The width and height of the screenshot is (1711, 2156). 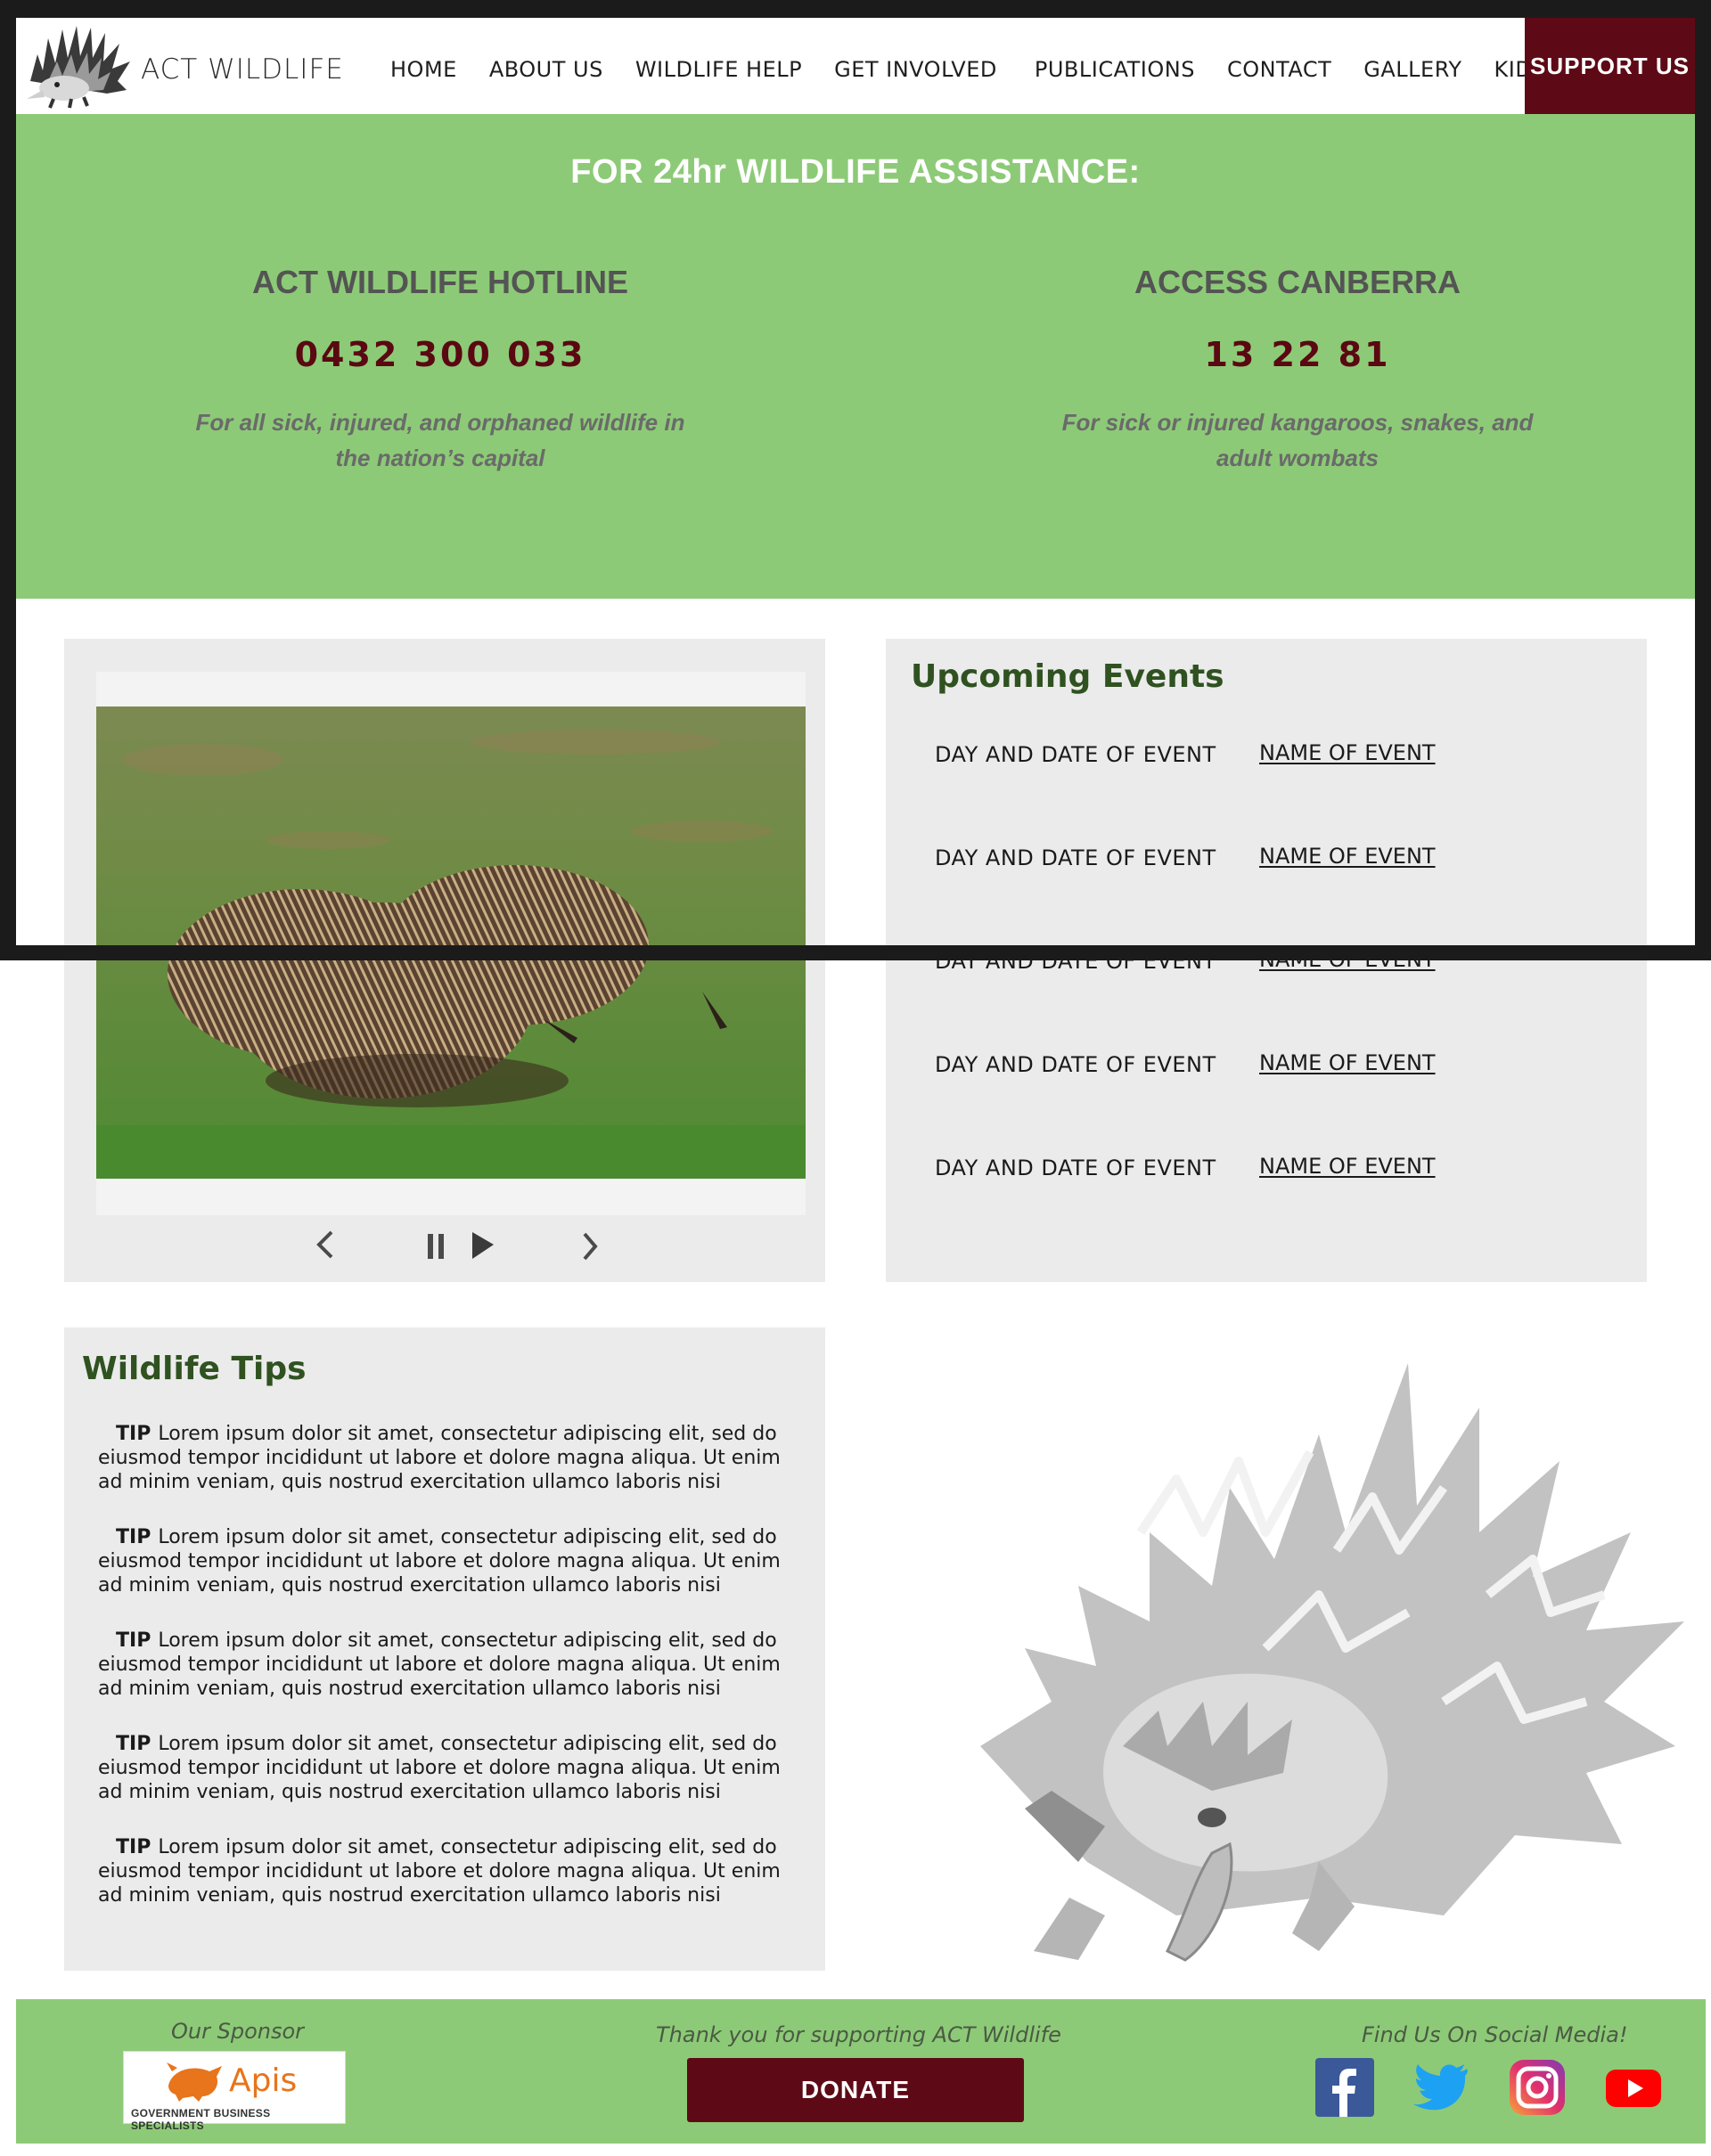 I want to click on thanks-caption: Thank you for supporting ACT Wildlife, so click(x=858, y=2034).